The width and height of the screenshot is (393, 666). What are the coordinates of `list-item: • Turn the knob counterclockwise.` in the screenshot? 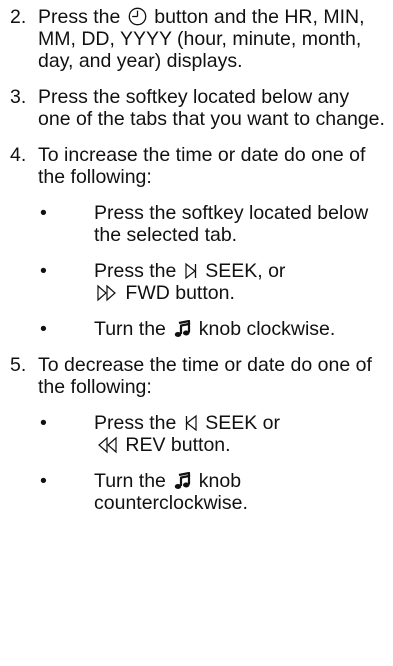 It's located at (211, 492).